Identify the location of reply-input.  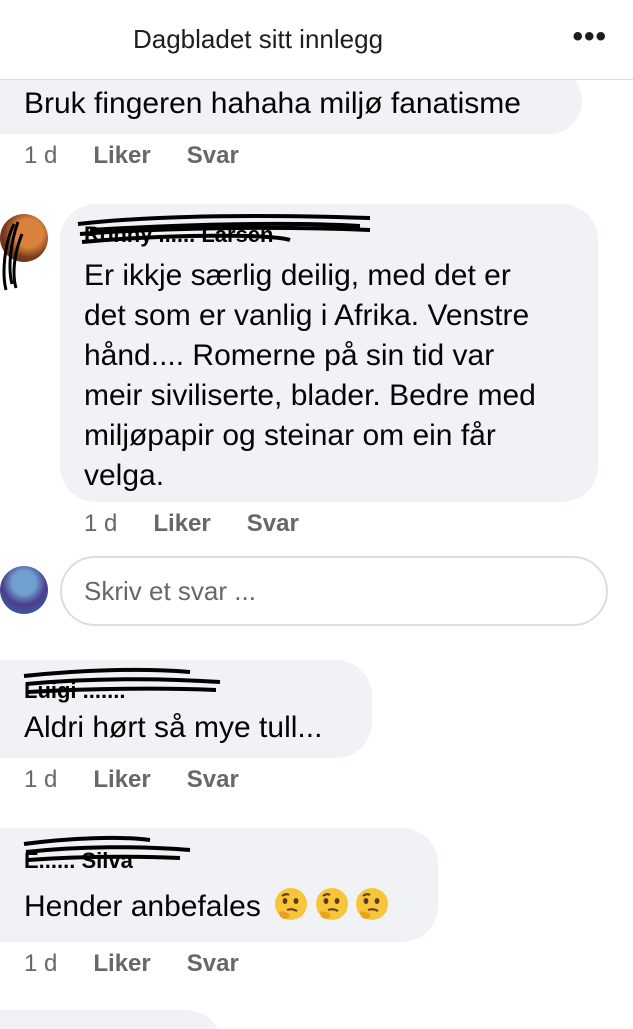
(334, 591).